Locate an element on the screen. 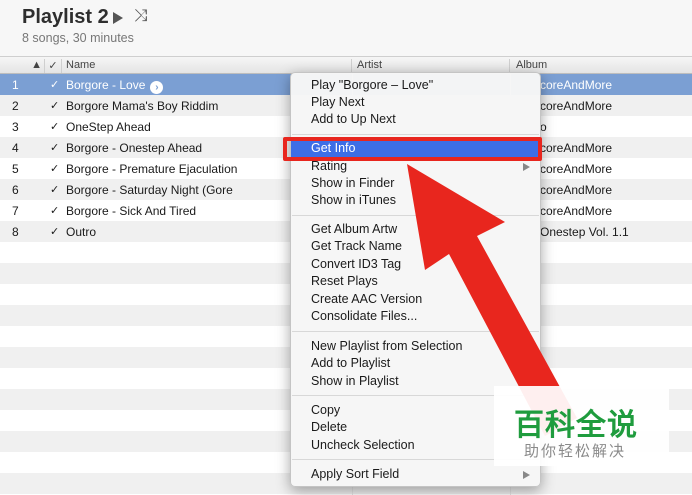 The height and width of the screenshot is (495, 692). menu-separator is located at coordinates (415, 134).